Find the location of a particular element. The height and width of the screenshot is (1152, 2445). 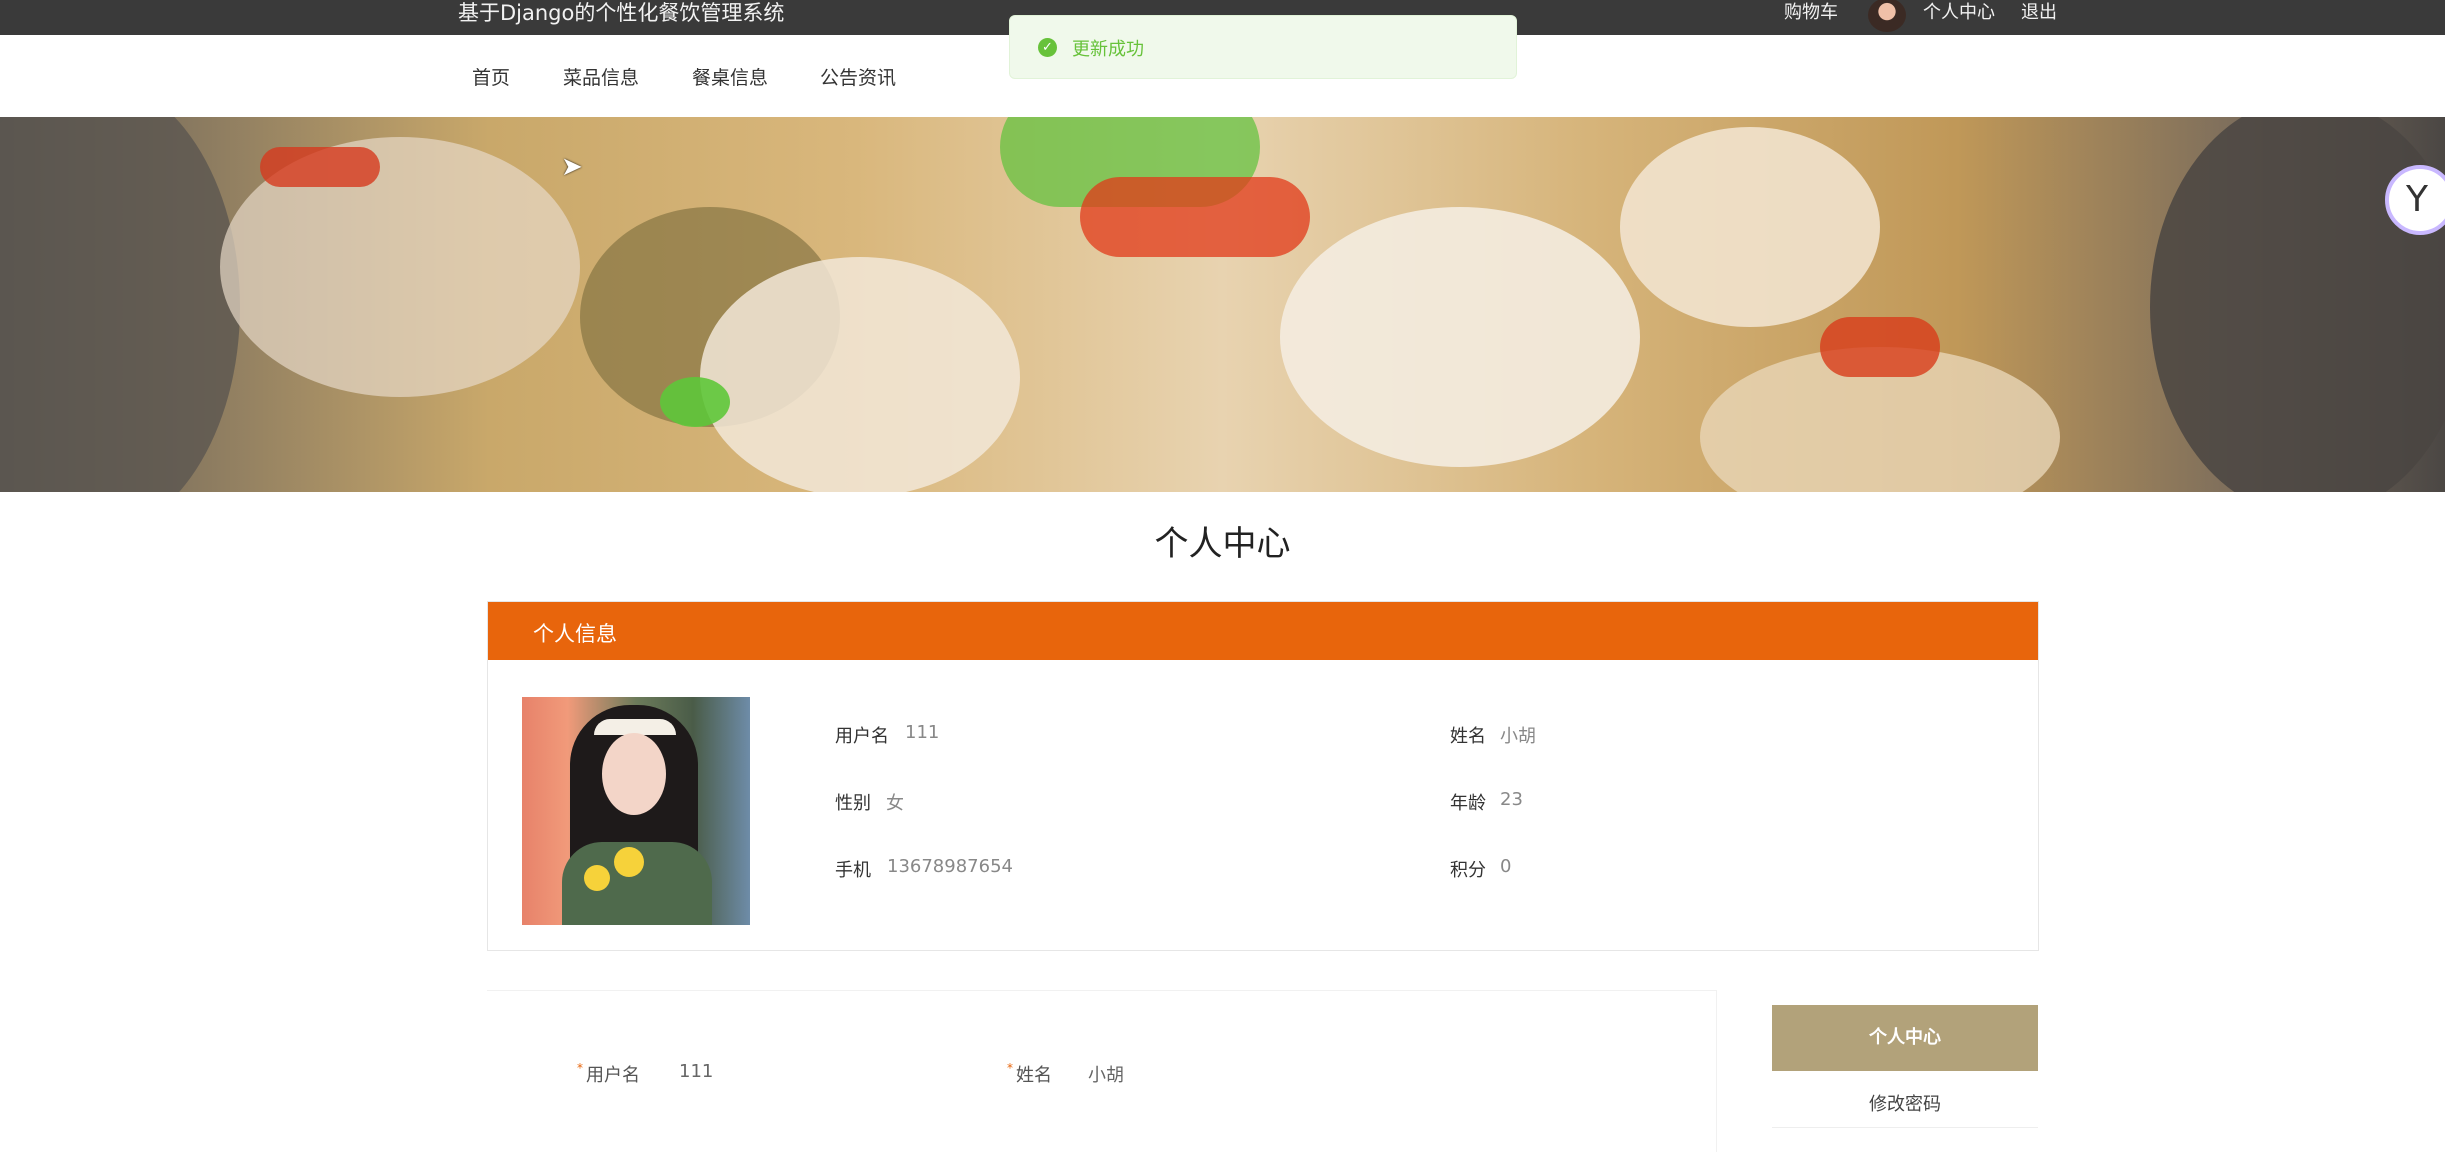

nav-item-home: 首页 is located at coordinates (491, 76).